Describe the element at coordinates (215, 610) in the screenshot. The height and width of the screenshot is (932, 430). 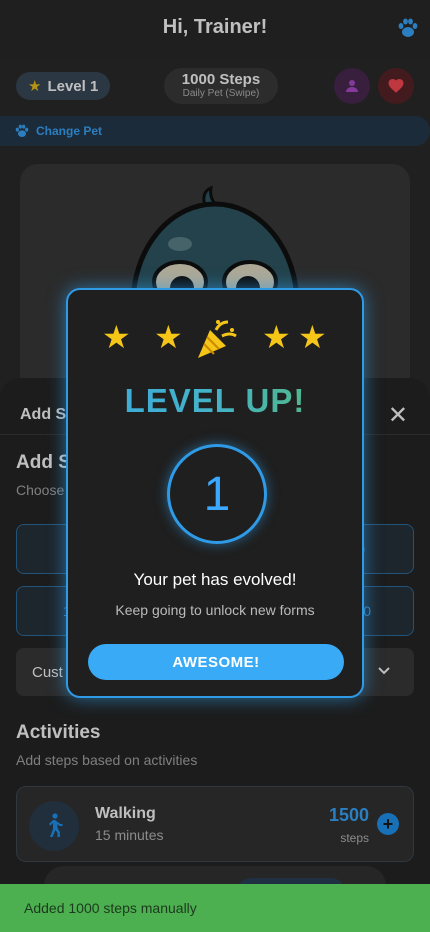
I see `dialog-sub-message: Keep going to unlock new forms` at that location.